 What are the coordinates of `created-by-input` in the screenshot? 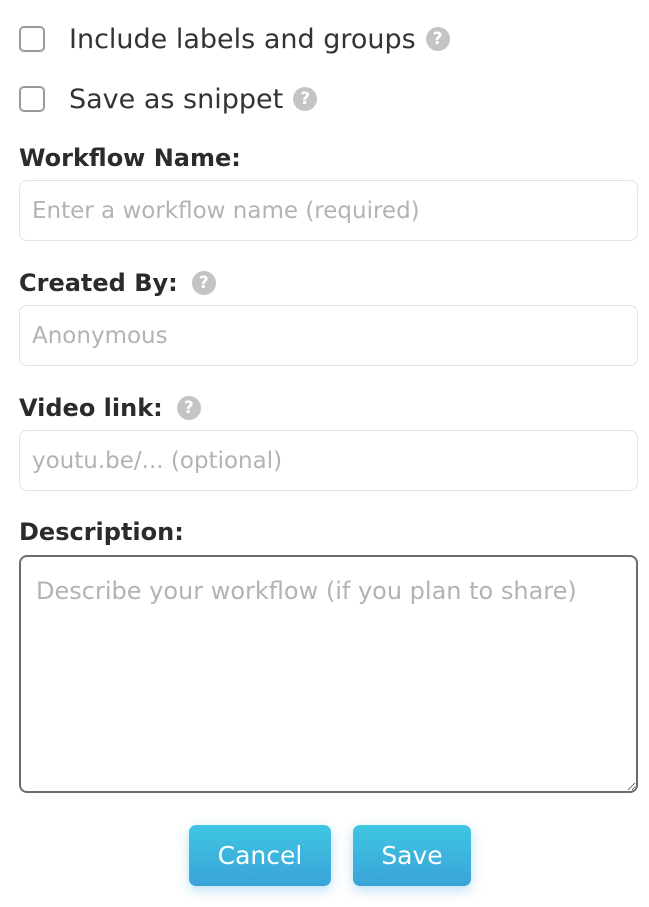 It's located at (328, 335).